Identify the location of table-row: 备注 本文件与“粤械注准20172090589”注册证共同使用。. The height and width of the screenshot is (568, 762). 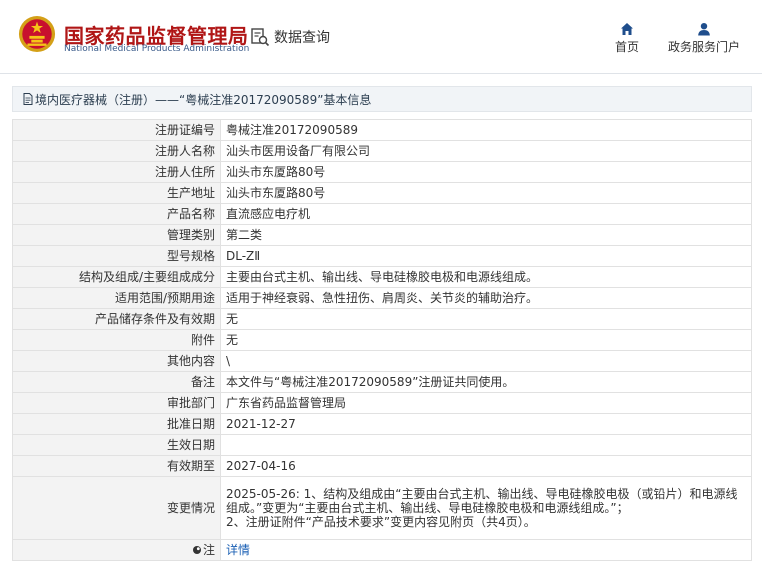
(382, 382).